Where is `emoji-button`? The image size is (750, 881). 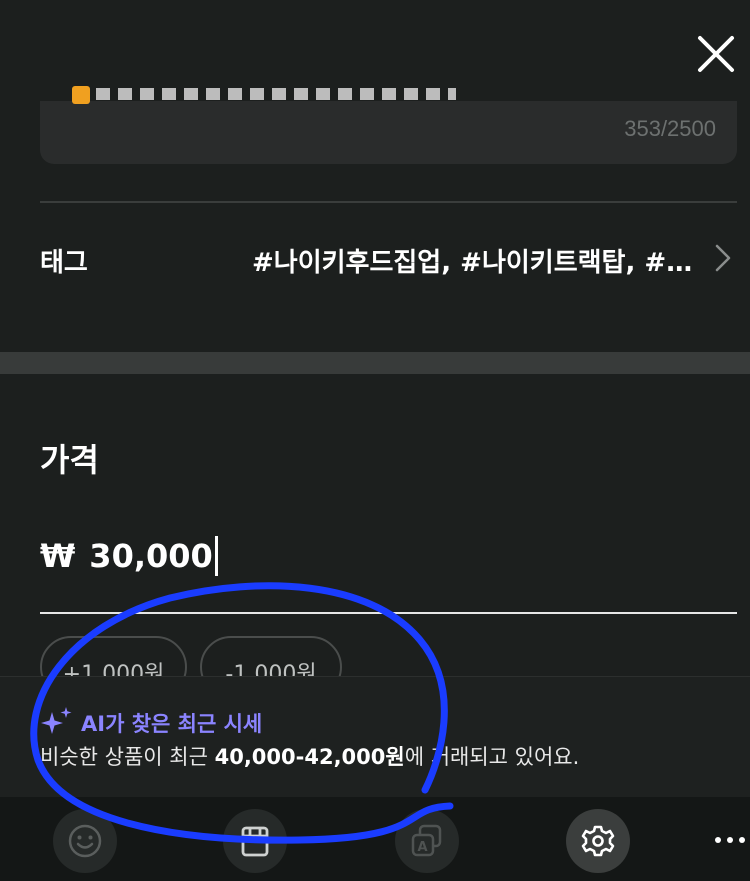 emoji-button is located at coordinates (85, 841).